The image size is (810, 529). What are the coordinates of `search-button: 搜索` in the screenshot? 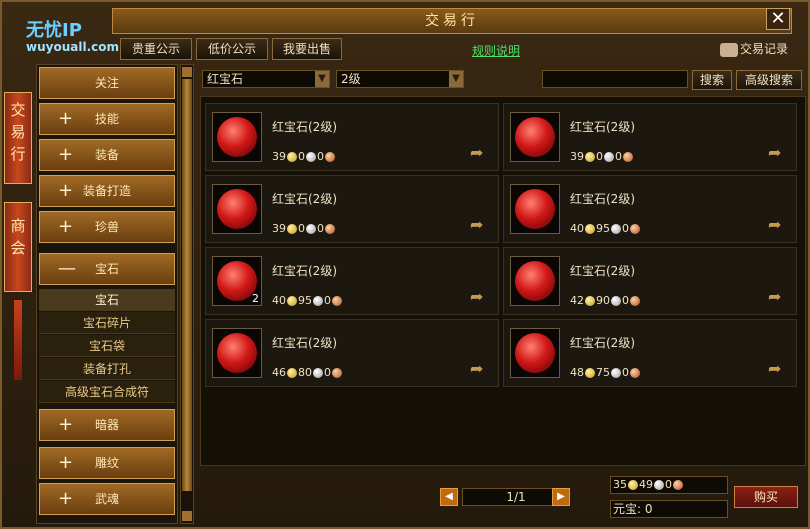 It's located at (712, 80).